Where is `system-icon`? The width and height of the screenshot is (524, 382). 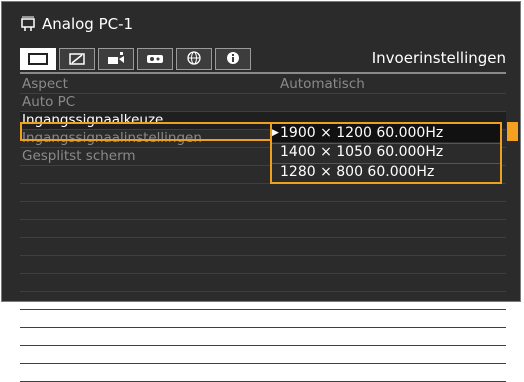
system-icon is located at coordinates (155, 59).